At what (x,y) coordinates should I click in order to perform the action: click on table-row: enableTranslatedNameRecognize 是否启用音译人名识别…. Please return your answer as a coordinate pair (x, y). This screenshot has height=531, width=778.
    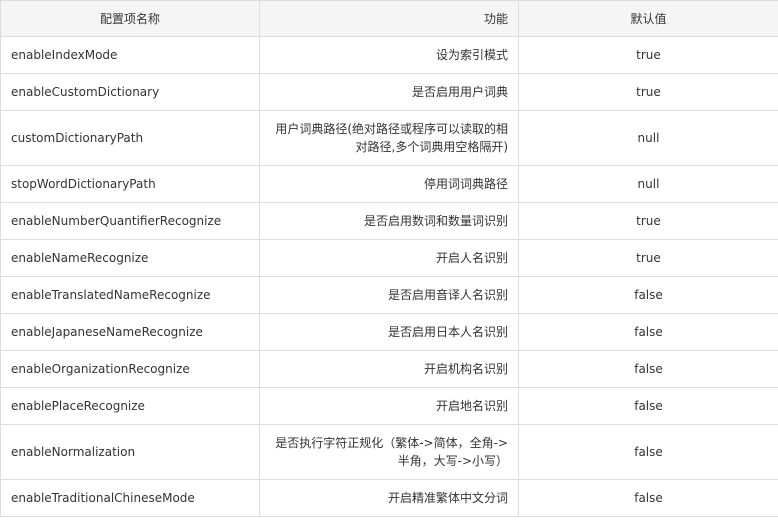
    Looking at the image, I should click on (389, 295).